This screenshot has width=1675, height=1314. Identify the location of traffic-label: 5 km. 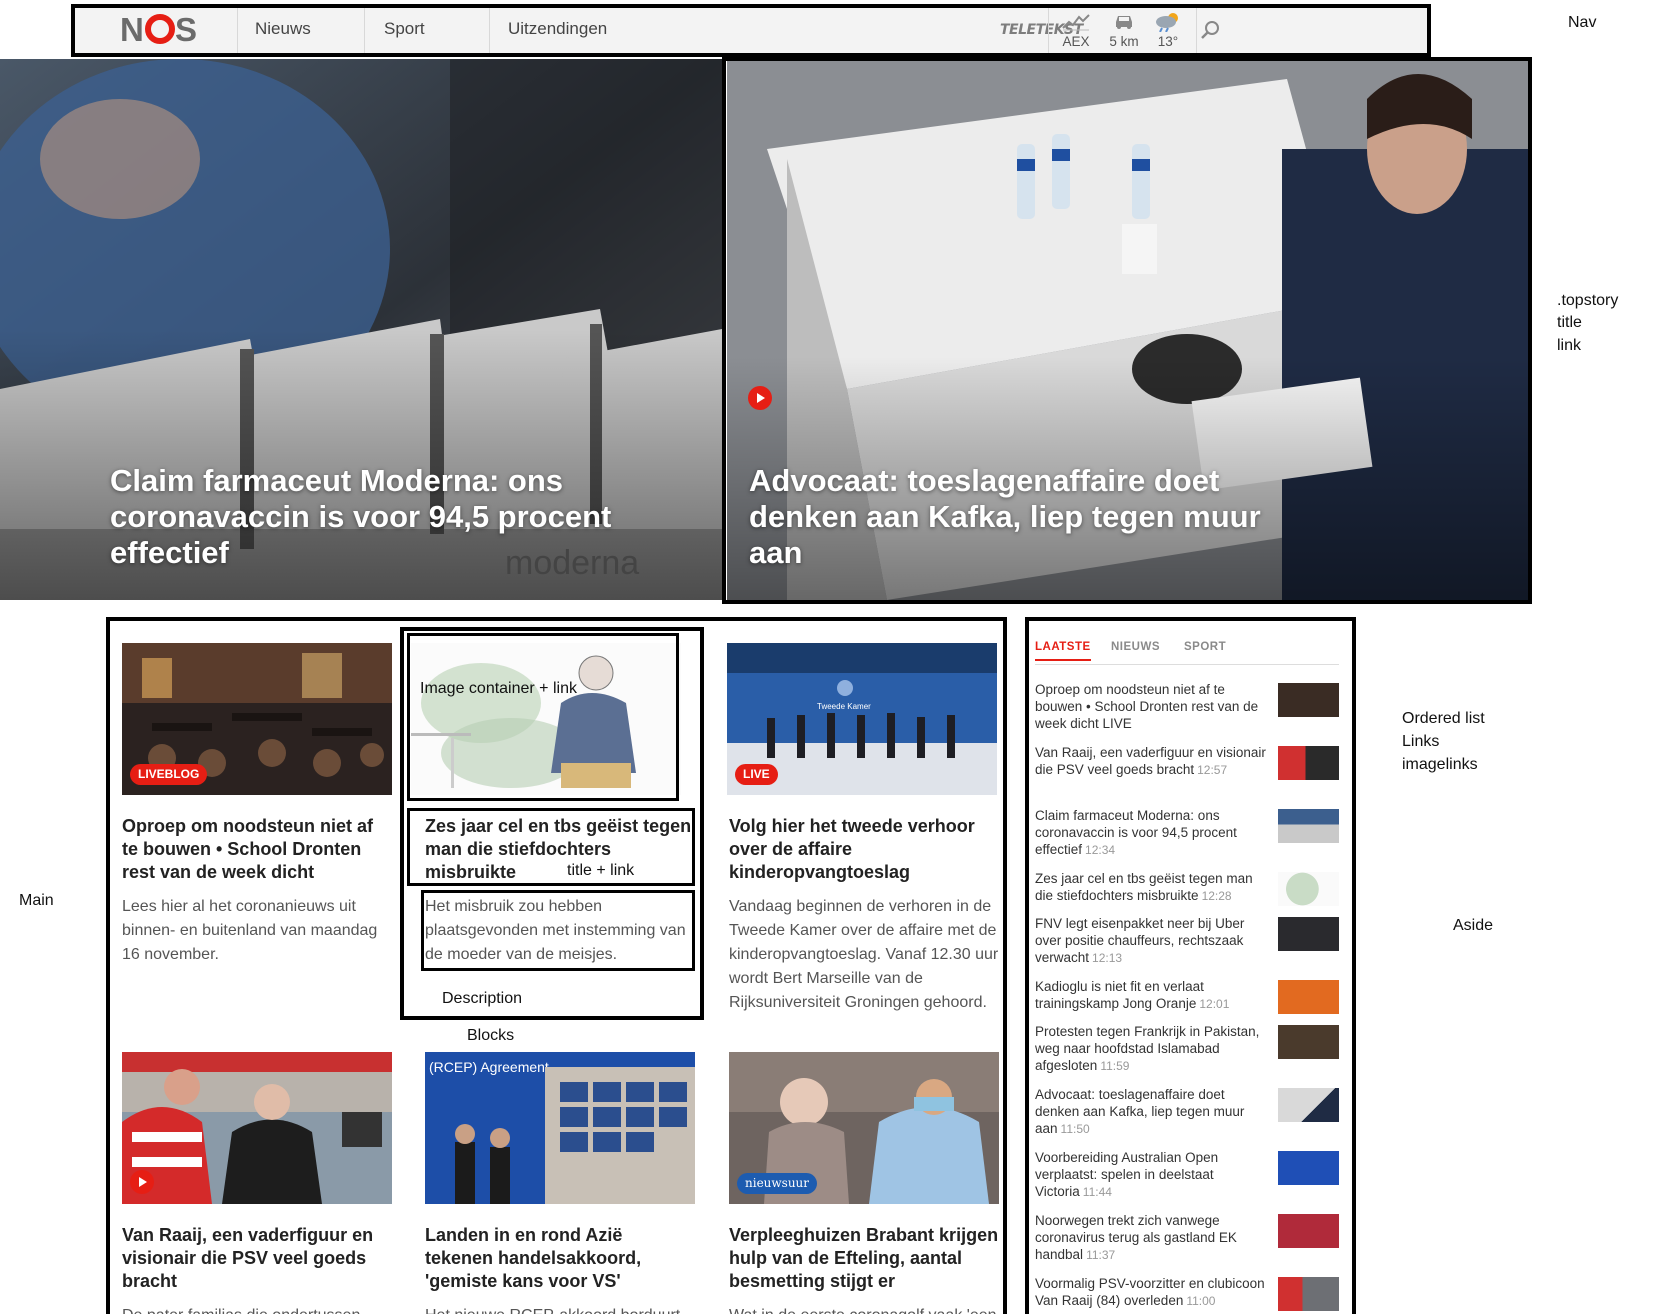
(1124, 41).